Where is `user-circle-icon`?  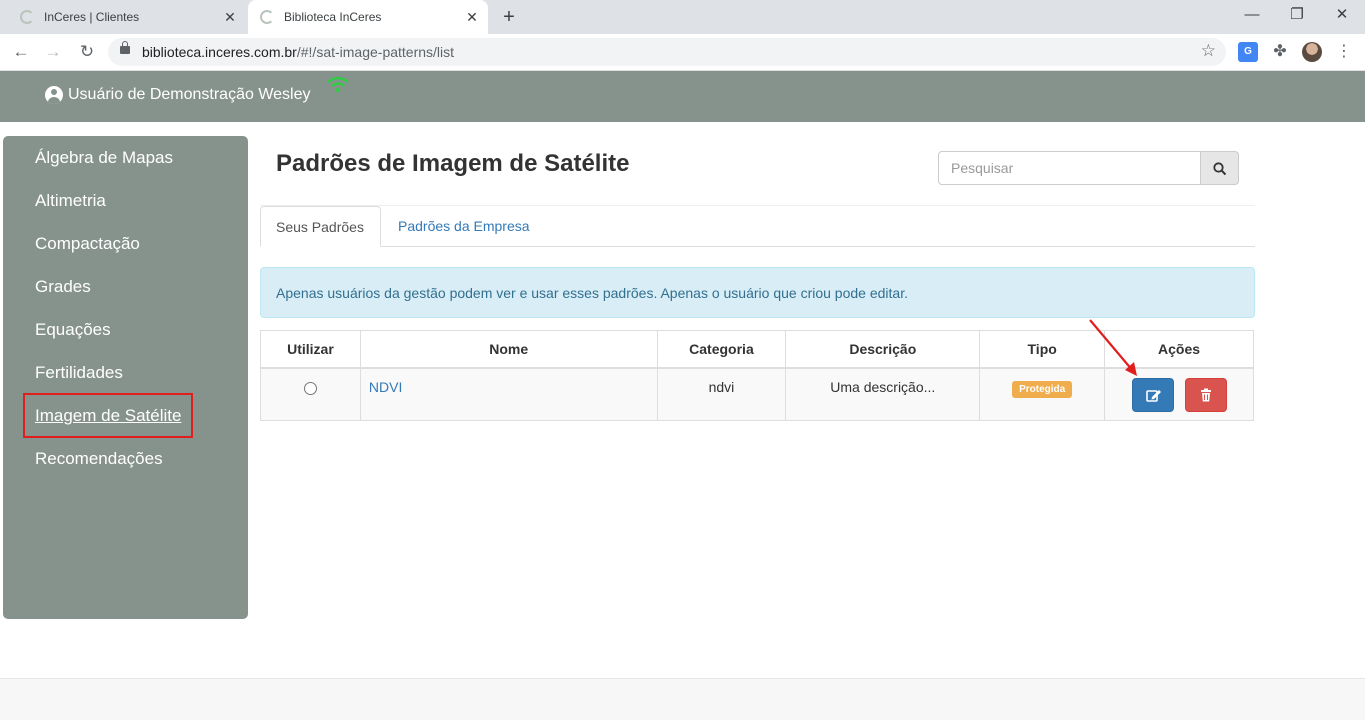 user-circle-icon is located at coordinates (54, 95).